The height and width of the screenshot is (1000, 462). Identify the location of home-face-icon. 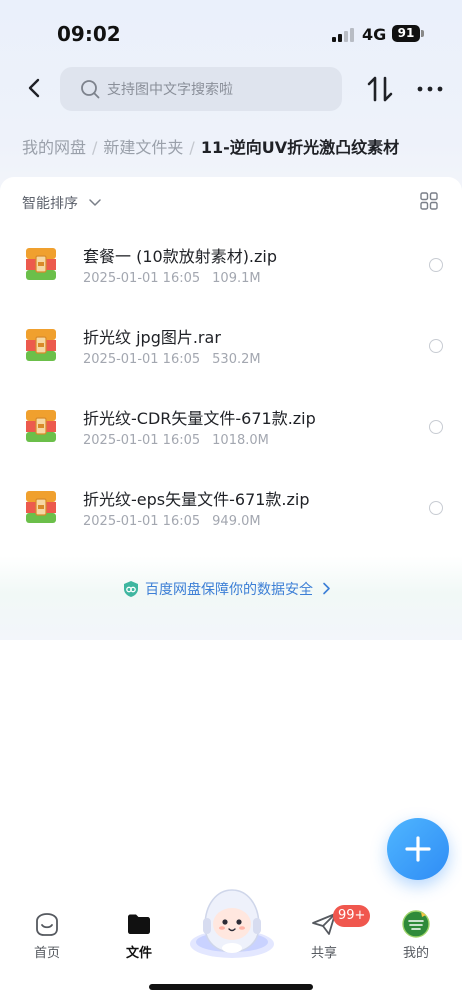
(47, 924).